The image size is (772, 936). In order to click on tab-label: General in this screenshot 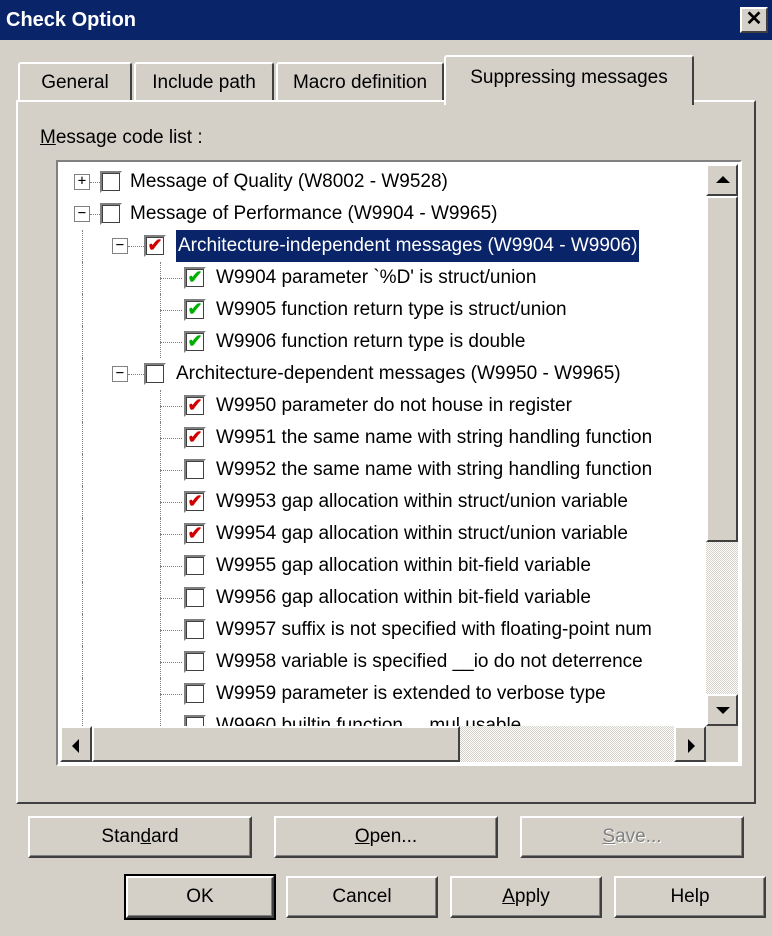, I will do `click(75, 82)`.